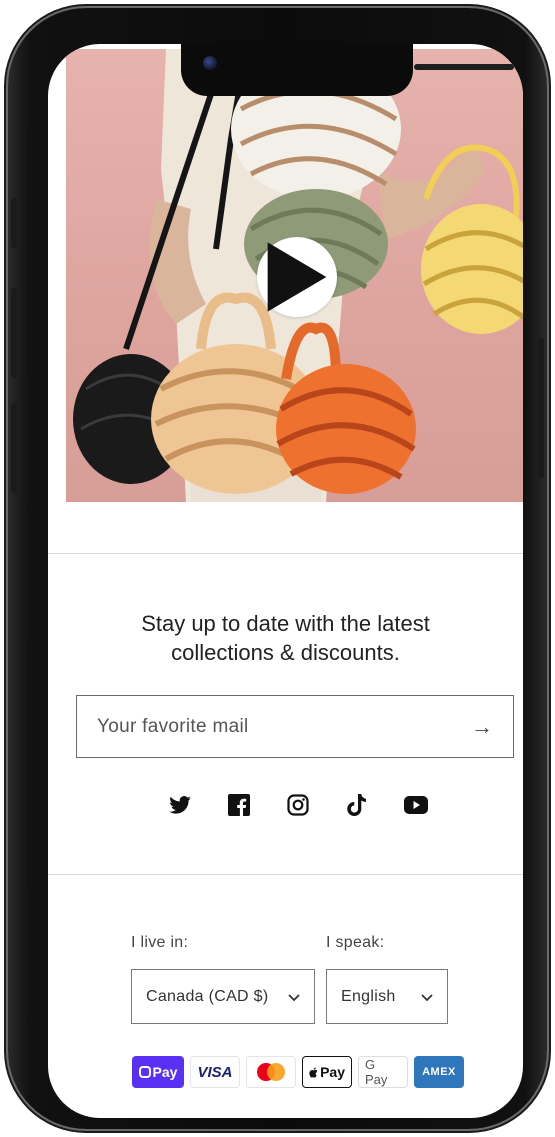  What do you see at coordinates (180, 805) in the screenshot?
I see `twitter-icon` at bounding box center [180, 805].